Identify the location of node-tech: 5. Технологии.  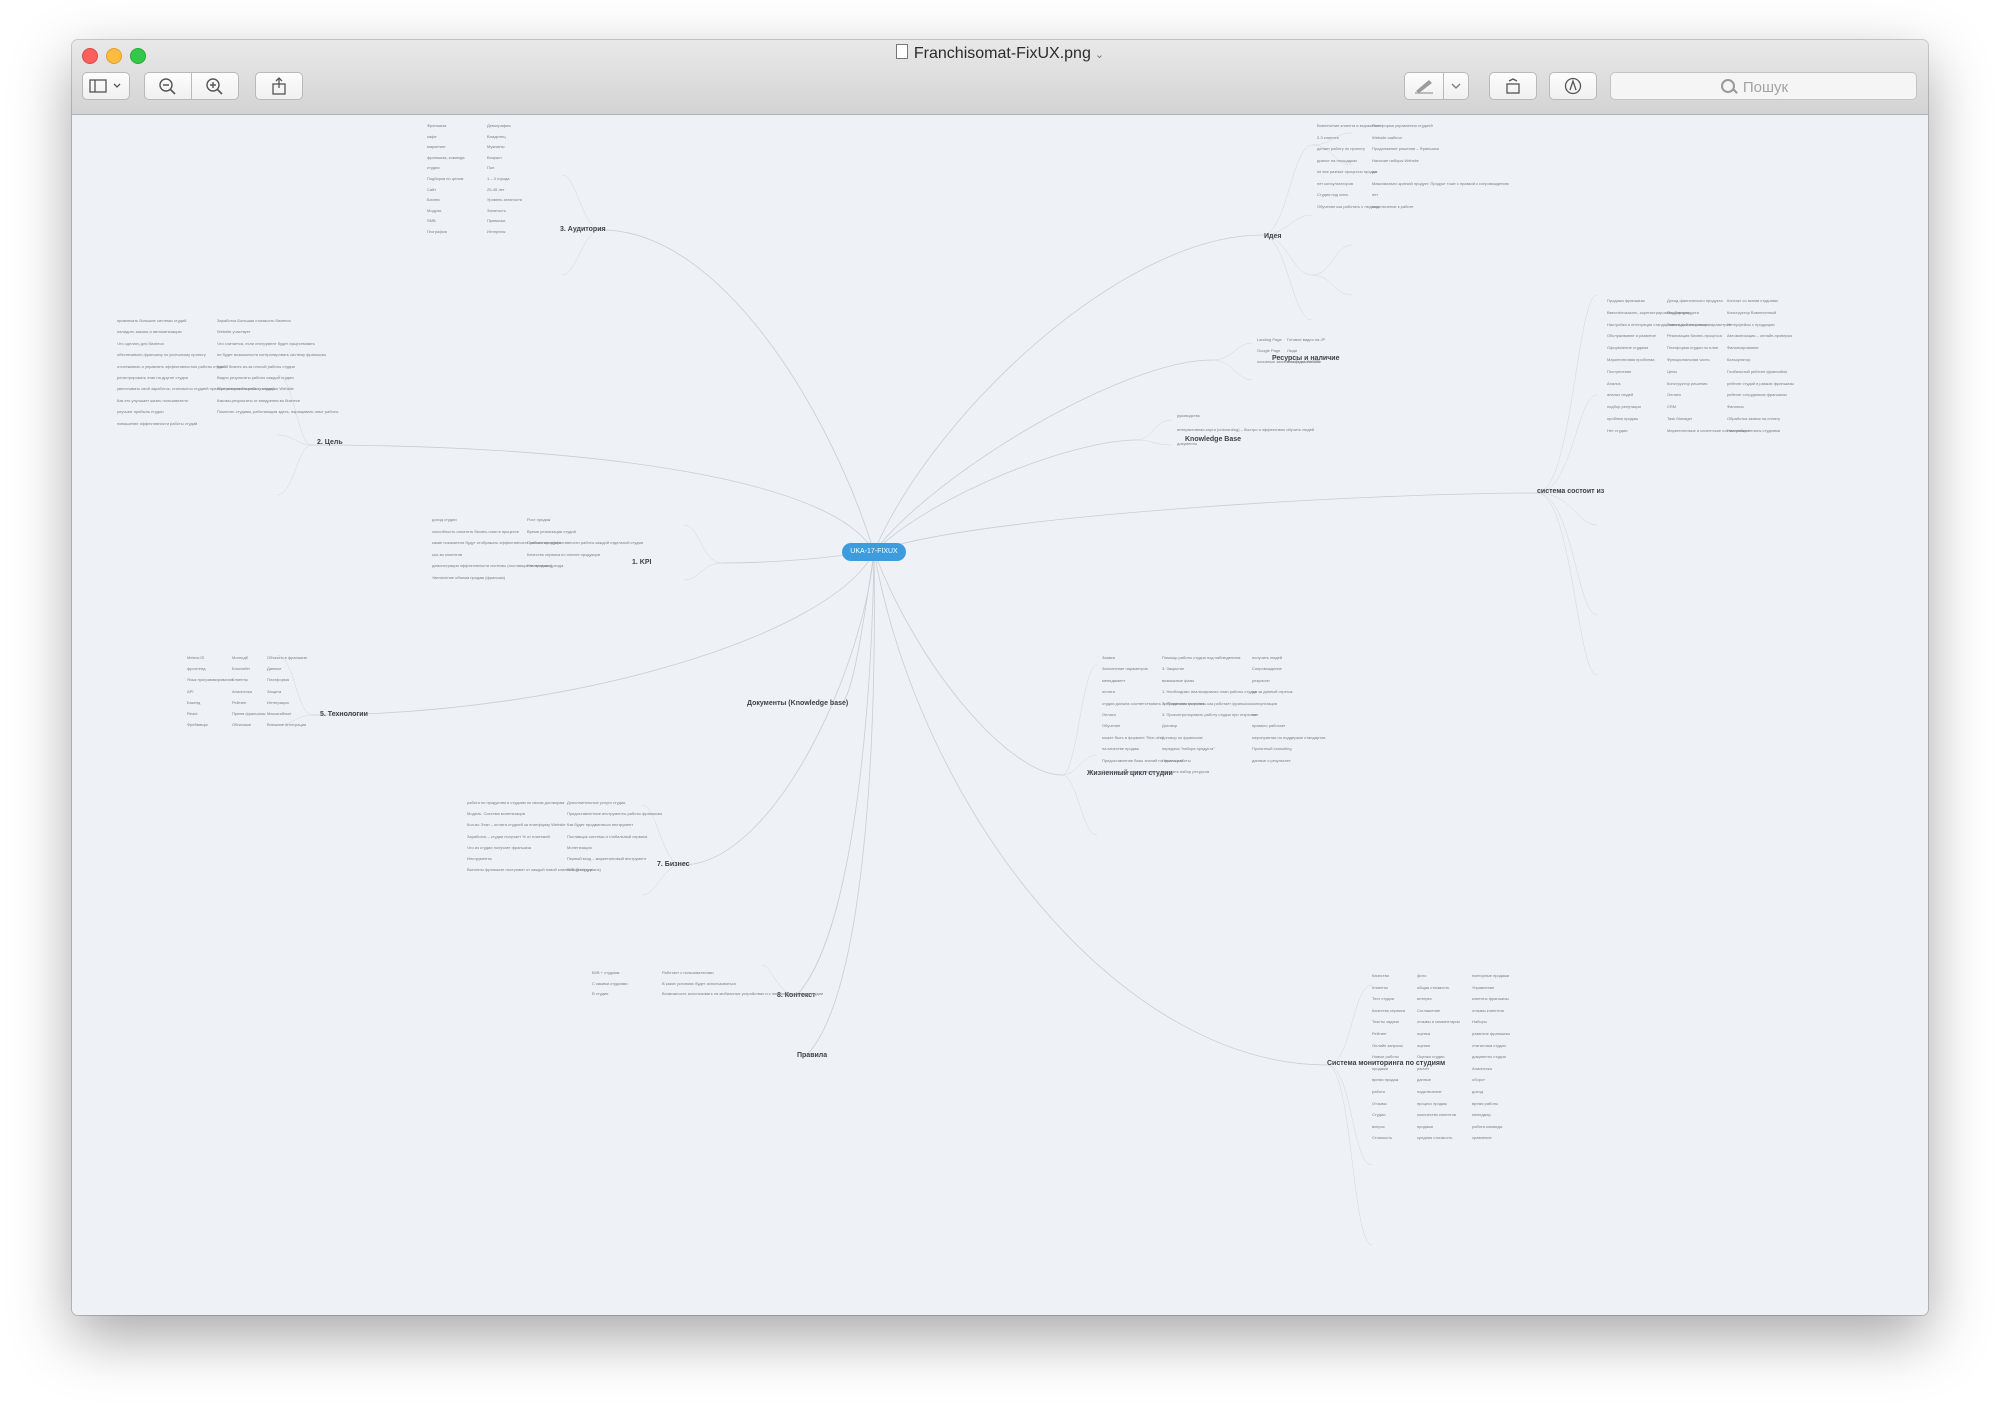
(344, 715).